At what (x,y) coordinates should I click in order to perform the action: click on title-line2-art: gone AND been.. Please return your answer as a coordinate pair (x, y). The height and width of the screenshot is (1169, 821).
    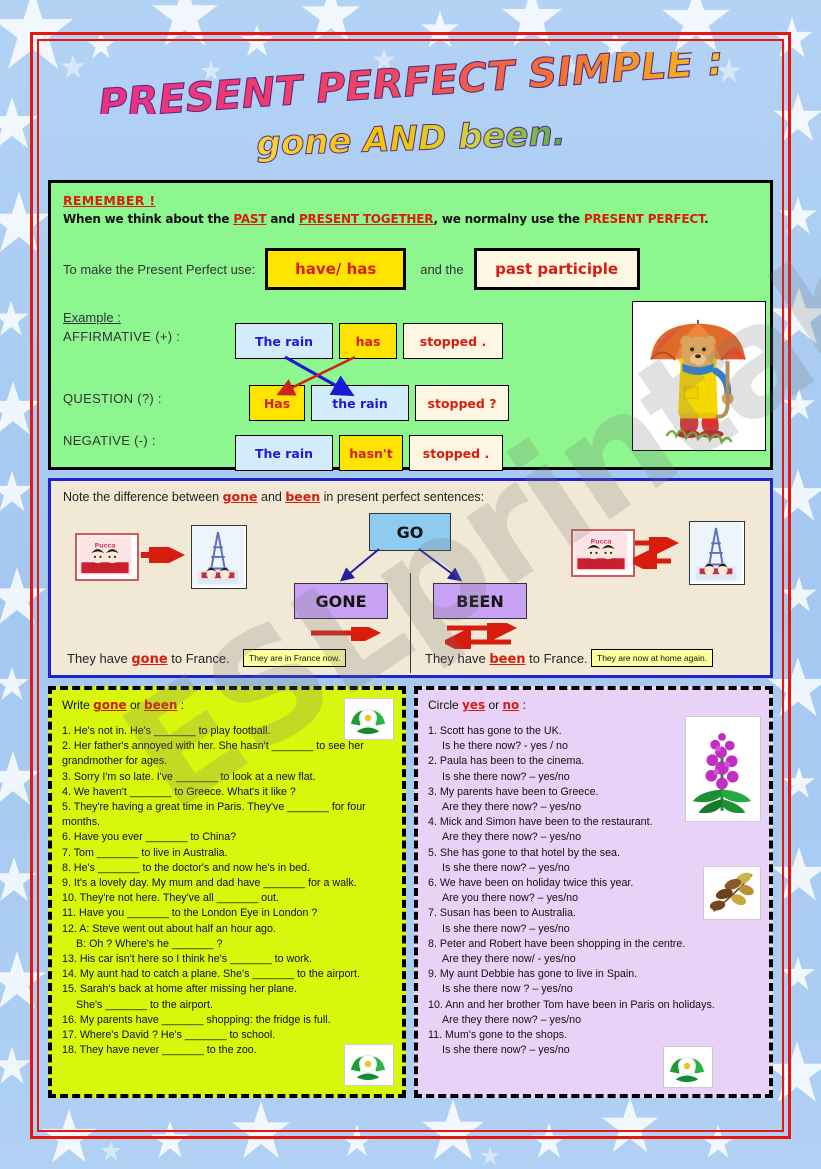
    Looking at the image, I should click on (410, 139).